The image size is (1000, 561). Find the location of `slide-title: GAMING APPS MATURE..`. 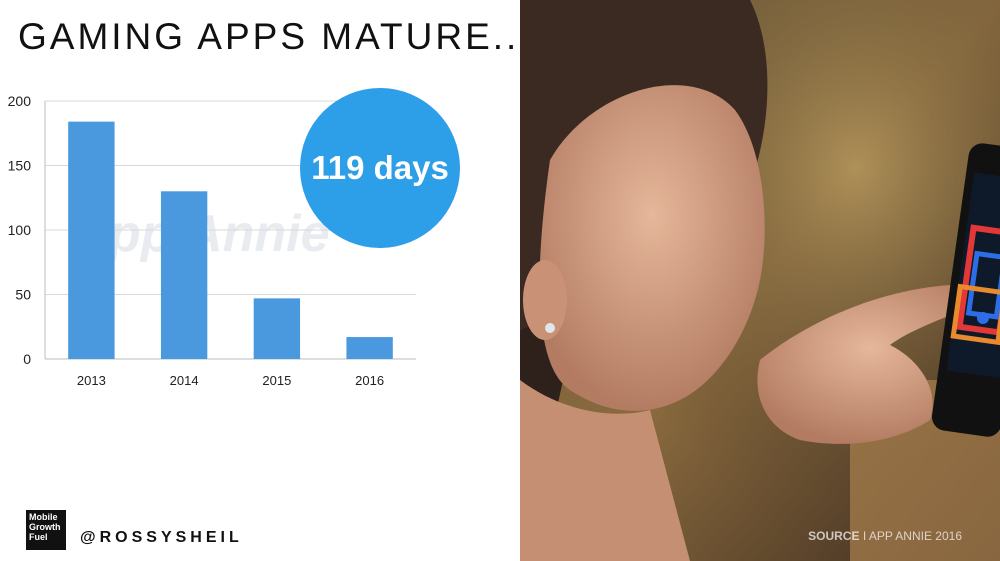

slide-title: GAMING APPS MATURE.. is located at coordinates (269, 36).